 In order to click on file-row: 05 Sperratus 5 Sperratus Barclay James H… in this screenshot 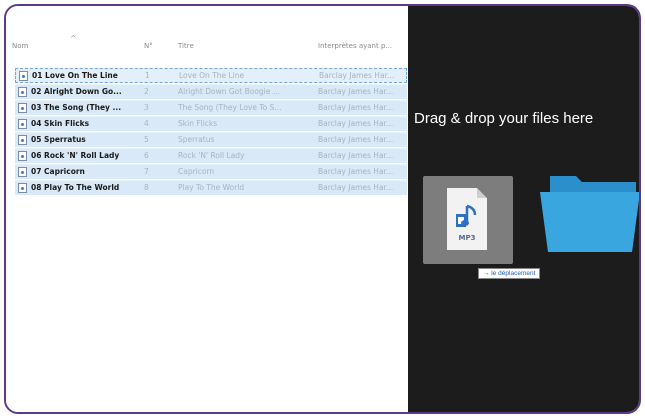, I will do `click(211, 139)`.